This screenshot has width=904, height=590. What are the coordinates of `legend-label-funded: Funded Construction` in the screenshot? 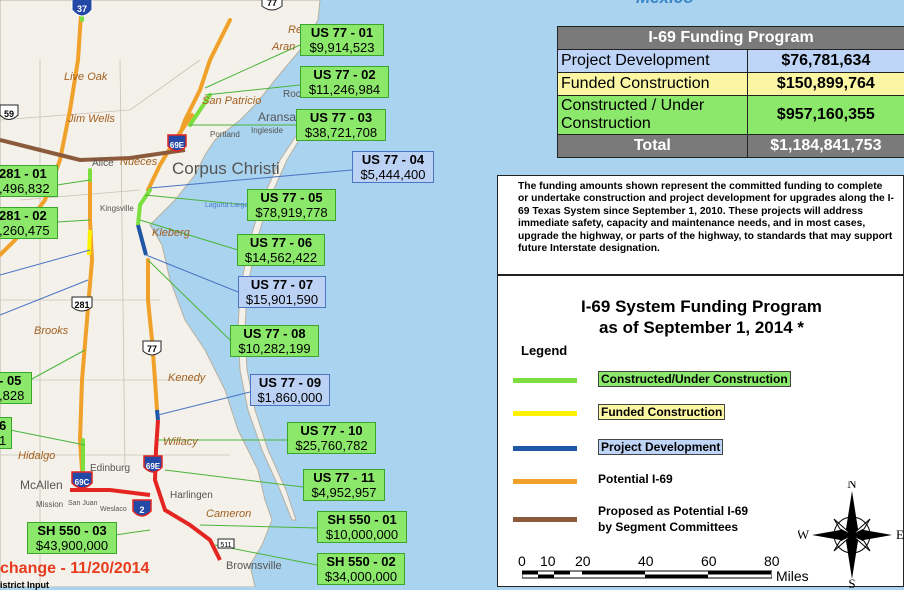 It's located at (661, 412).